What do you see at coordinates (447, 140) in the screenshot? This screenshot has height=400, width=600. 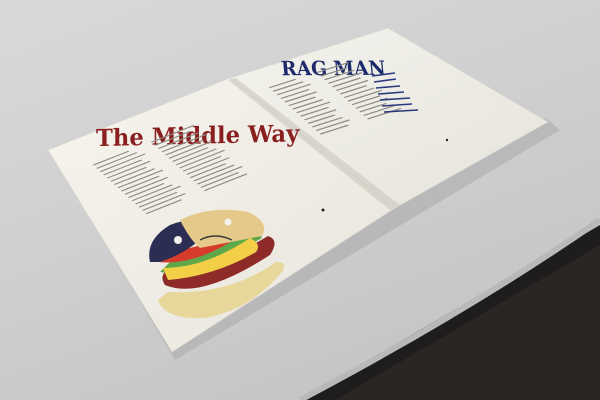 I see `end-mark-right` at bounding box center [447, 140].